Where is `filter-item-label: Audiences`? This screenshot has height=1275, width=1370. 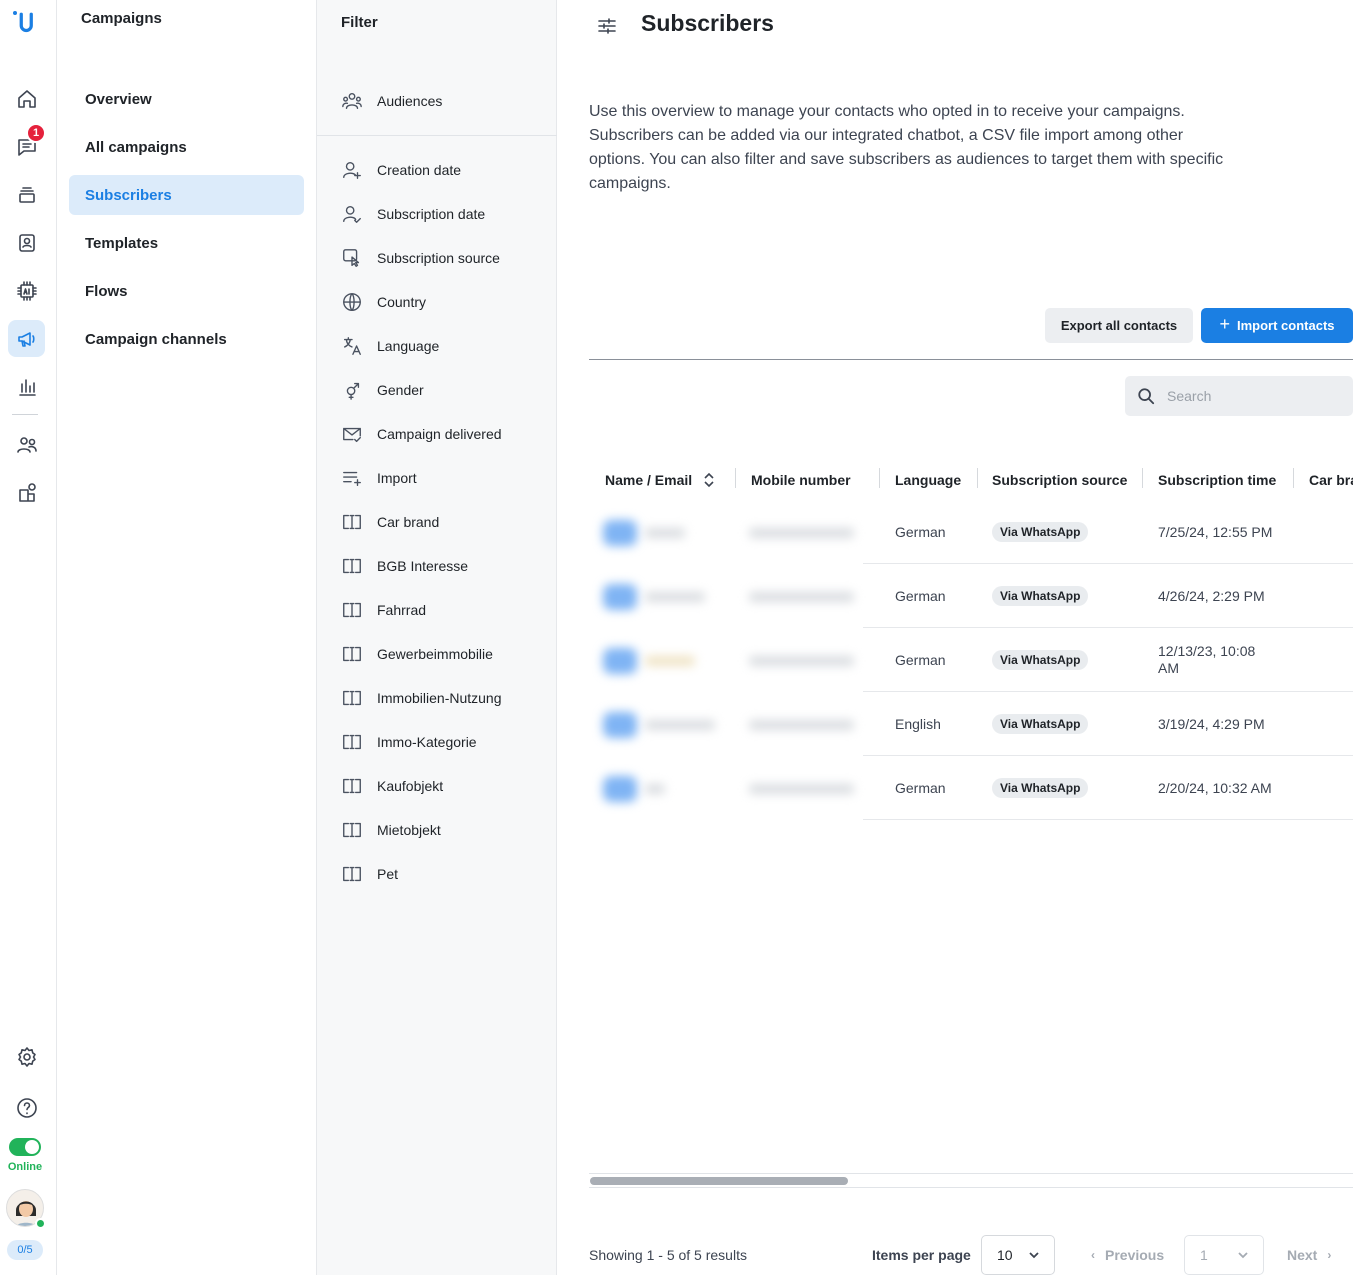 filter-item-label: Audiences is located at coordinates (410, 101).